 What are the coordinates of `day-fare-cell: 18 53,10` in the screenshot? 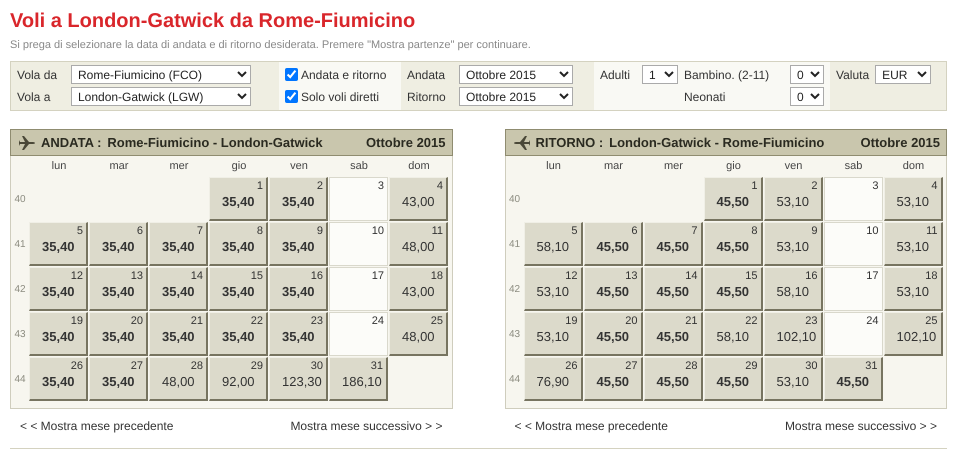 It's located at (913, 289).